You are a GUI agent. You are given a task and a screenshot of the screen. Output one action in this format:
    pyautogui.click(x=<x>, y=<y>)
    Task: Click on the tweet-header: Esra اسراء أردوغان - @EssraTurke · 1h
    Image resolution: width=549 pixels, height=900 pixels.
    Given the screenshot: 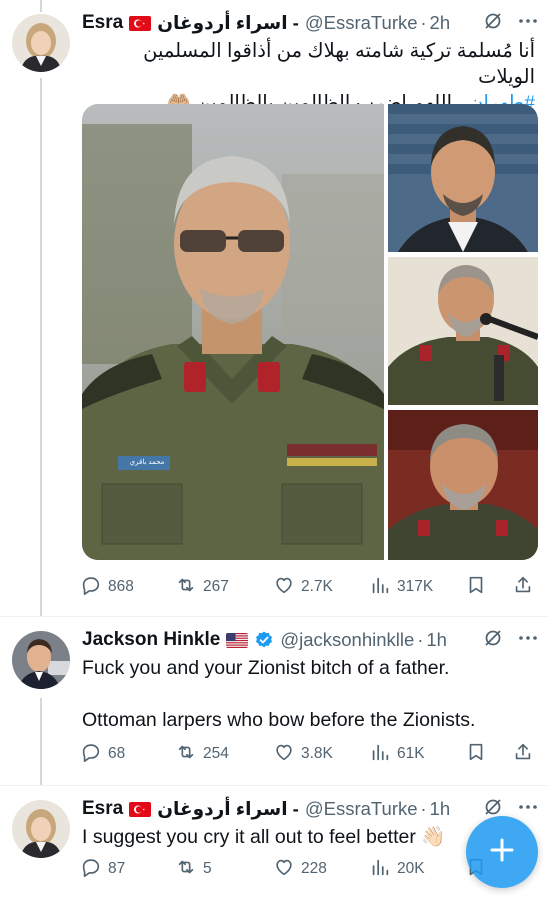 What is the action you would take?
    pyautogui.click(x=310, y=809)
    